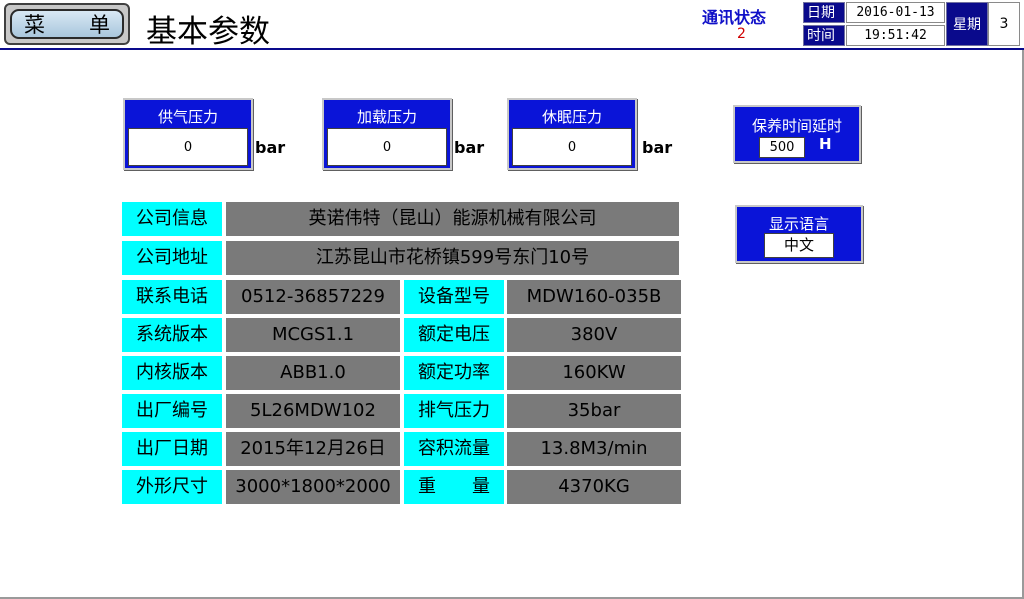  Describe the element at coordinates (825, 144) in the screenshot. I see `maintenance-delay-unit: H` at that location.